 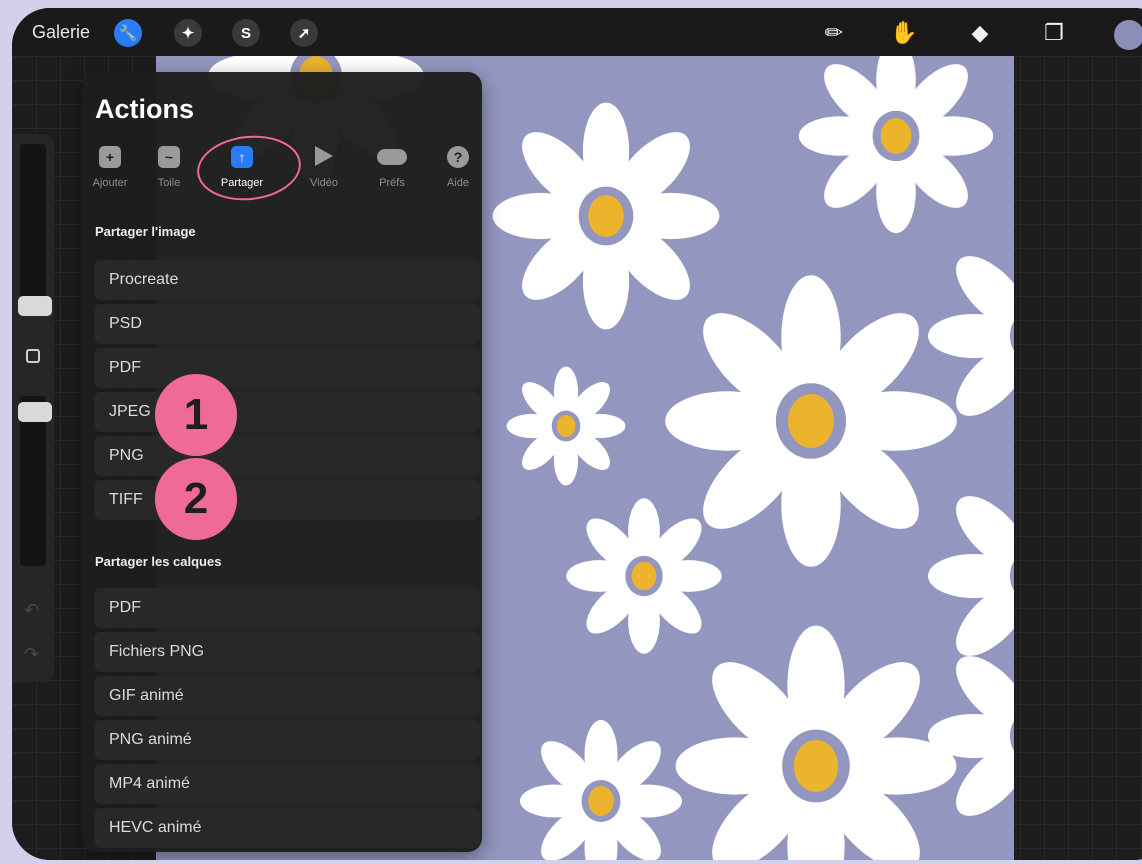 What do you see at coordinates (287, 500) in the screenshot?
I see `option-tiff: TIFF` at bounding box center [287, 500].